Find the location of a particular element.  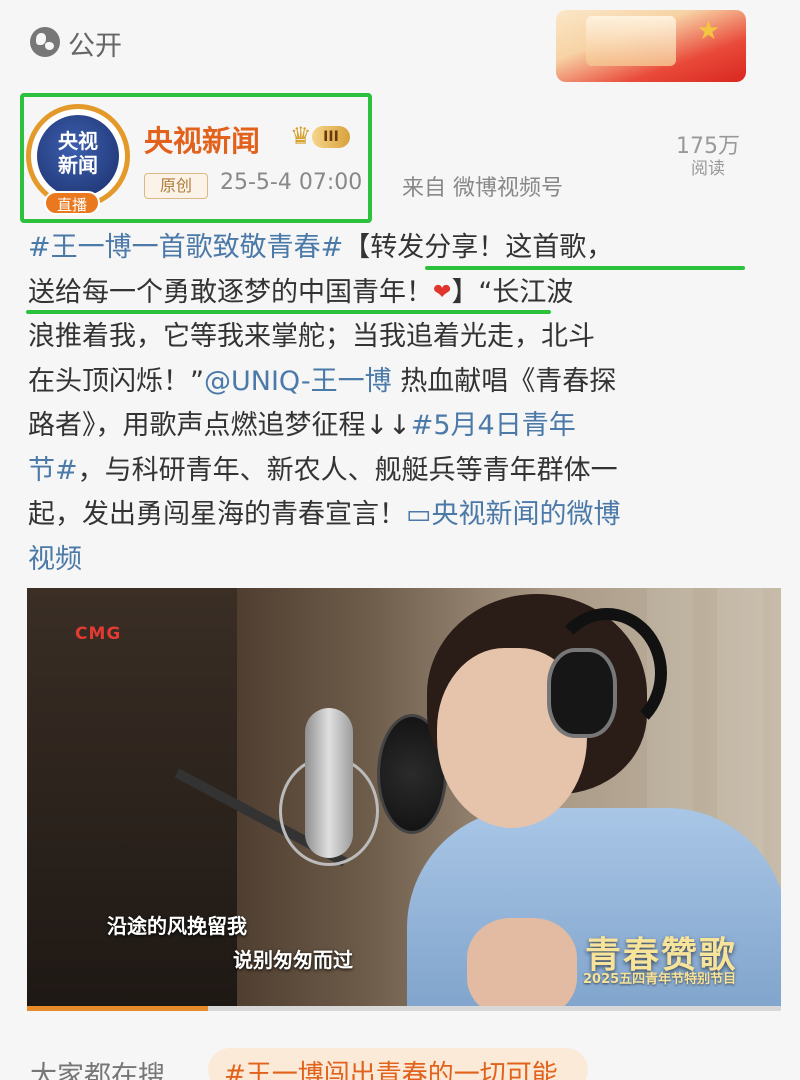

post-line: 节#，与科研青年、新农人、舰艇兵等青年群体一 is located at coordinates (400, 471).